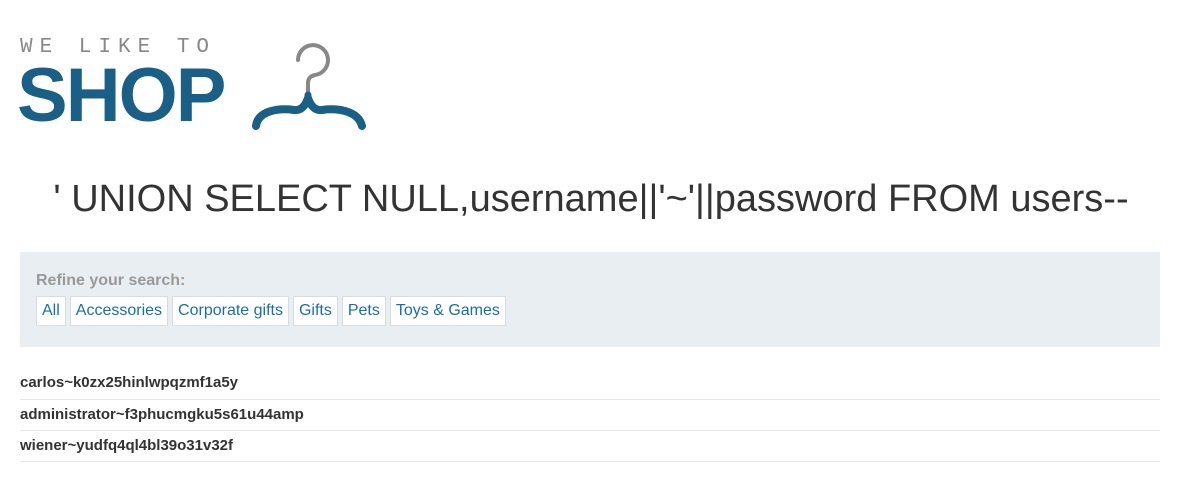  I want to click on shop-logo: WE LIKE TO SHOP, so click(198, 87).